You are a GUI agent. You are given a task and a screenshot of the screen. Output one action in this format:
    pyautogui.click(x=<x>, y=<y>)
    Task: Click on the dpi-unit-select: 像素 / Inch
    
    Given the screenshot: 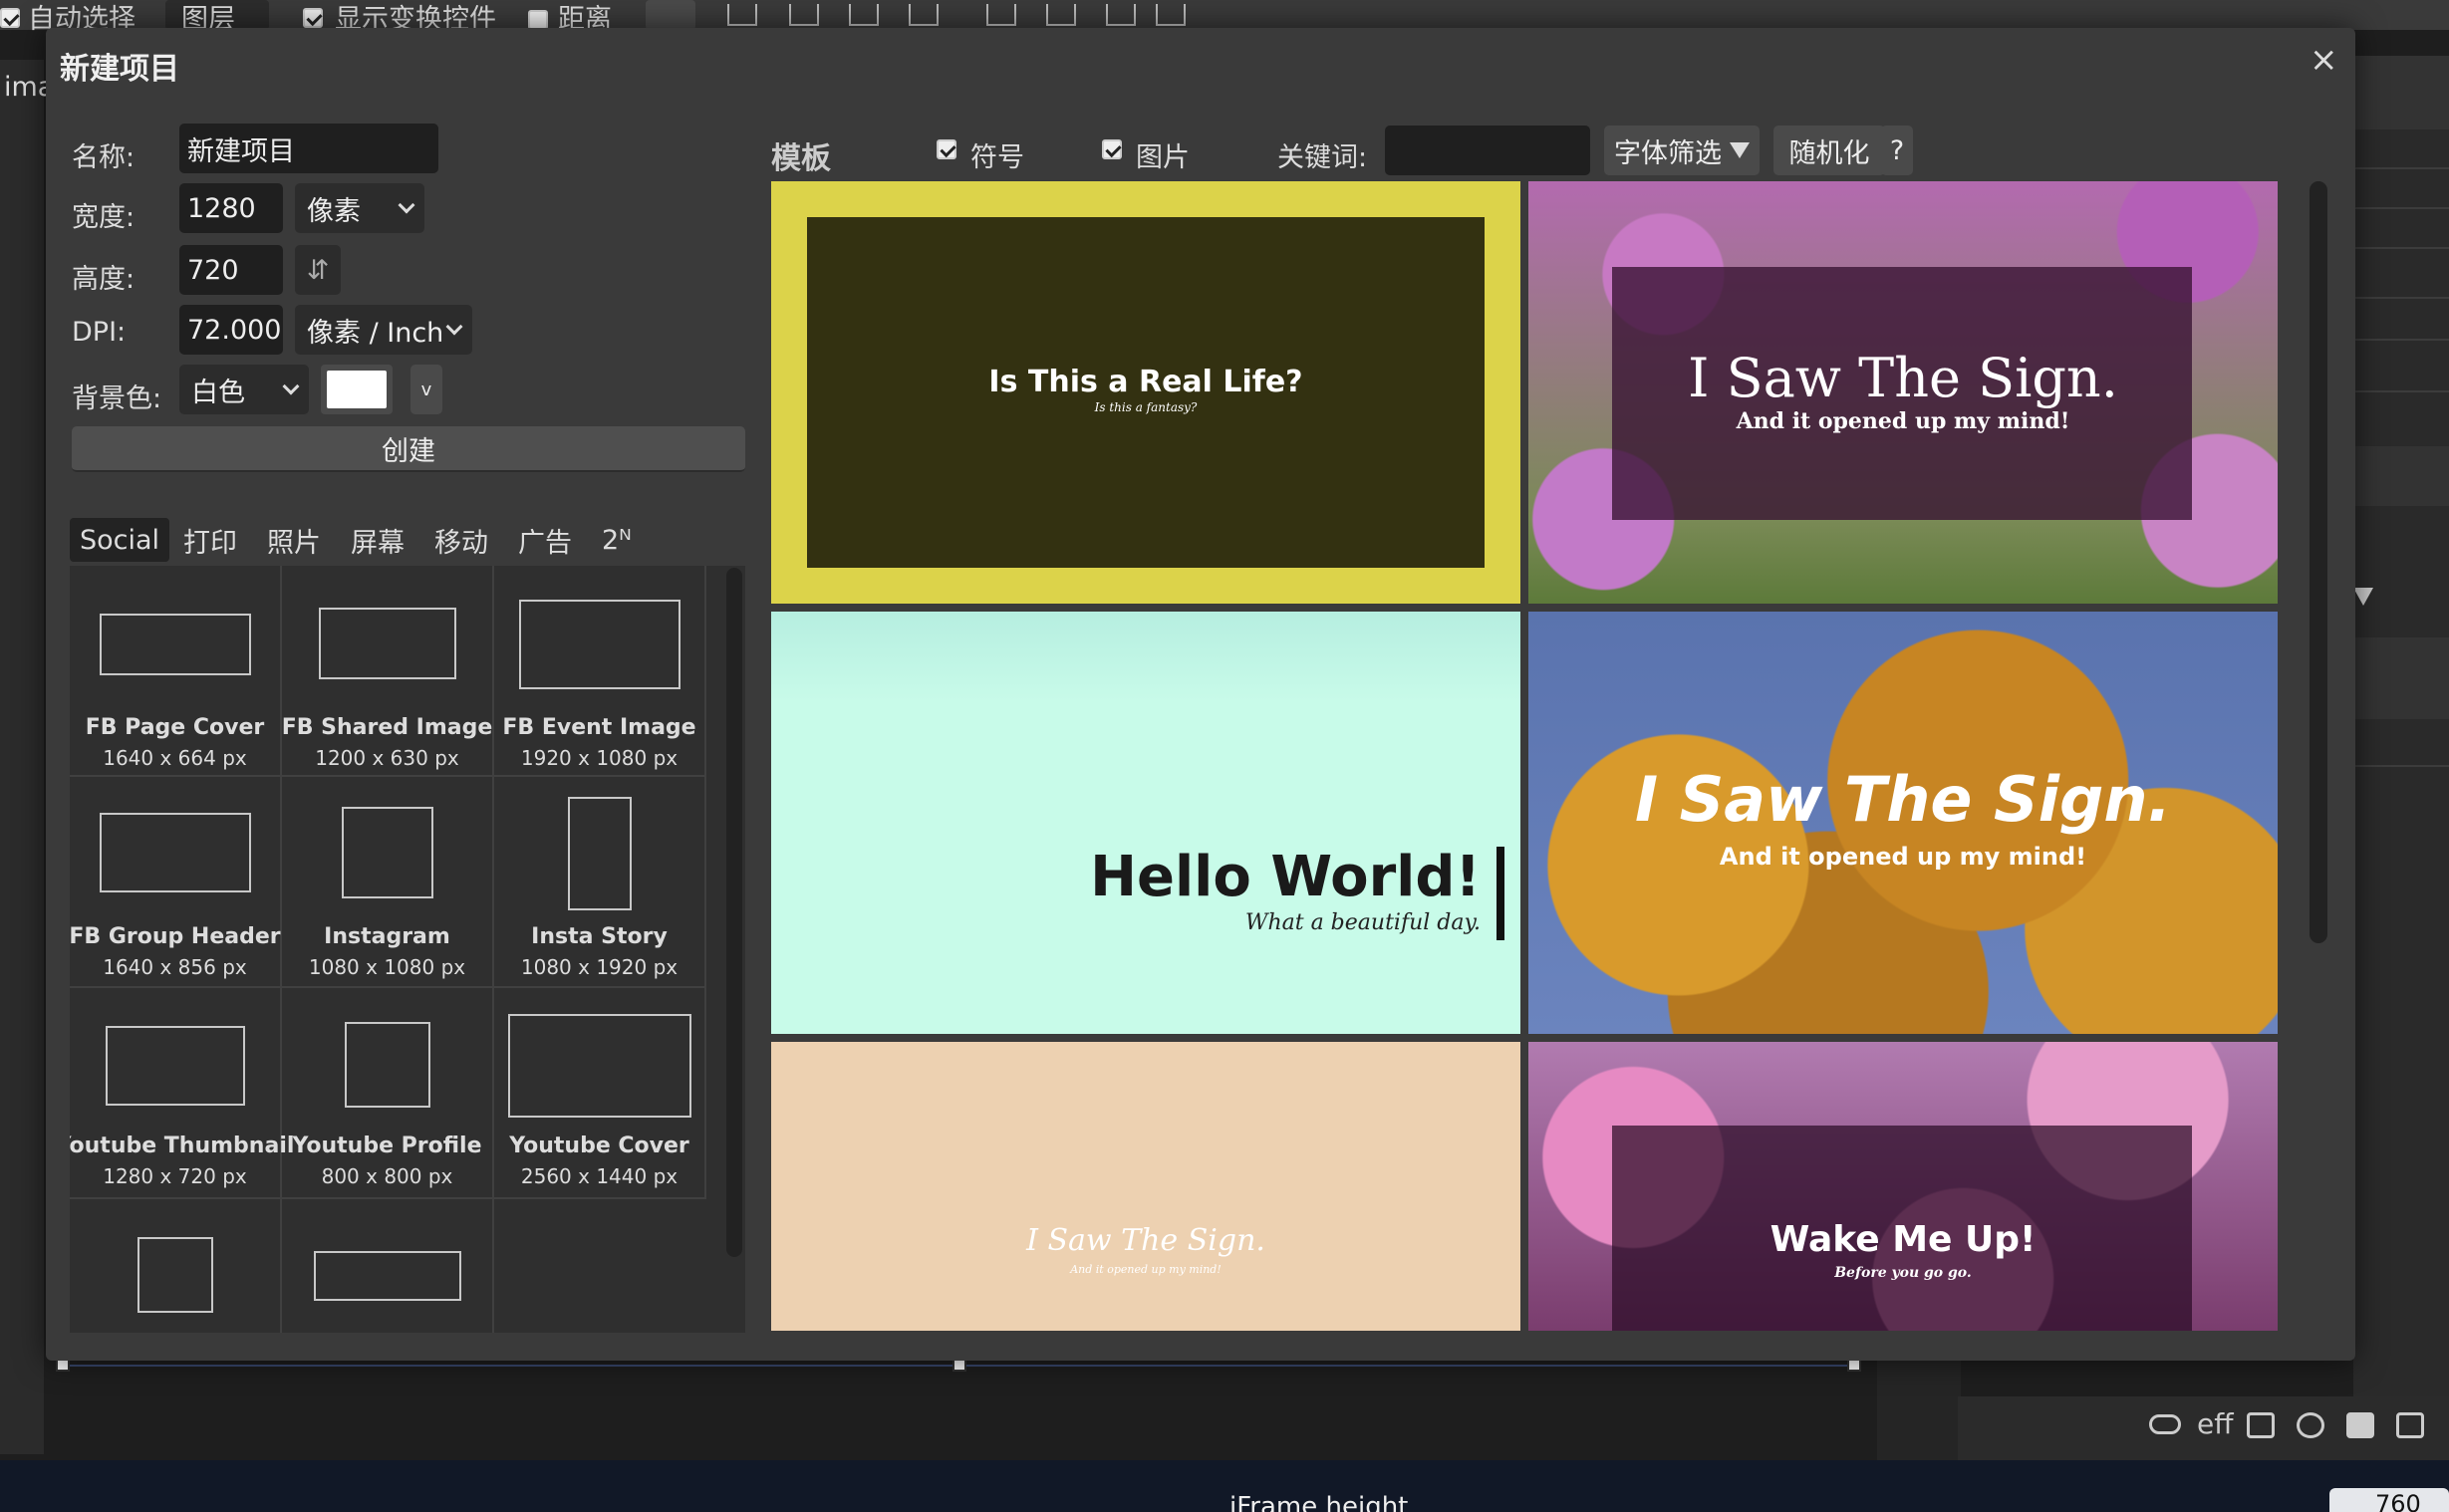 What is the action you would take?
    pyautogui.click(x=383, y=330)
    